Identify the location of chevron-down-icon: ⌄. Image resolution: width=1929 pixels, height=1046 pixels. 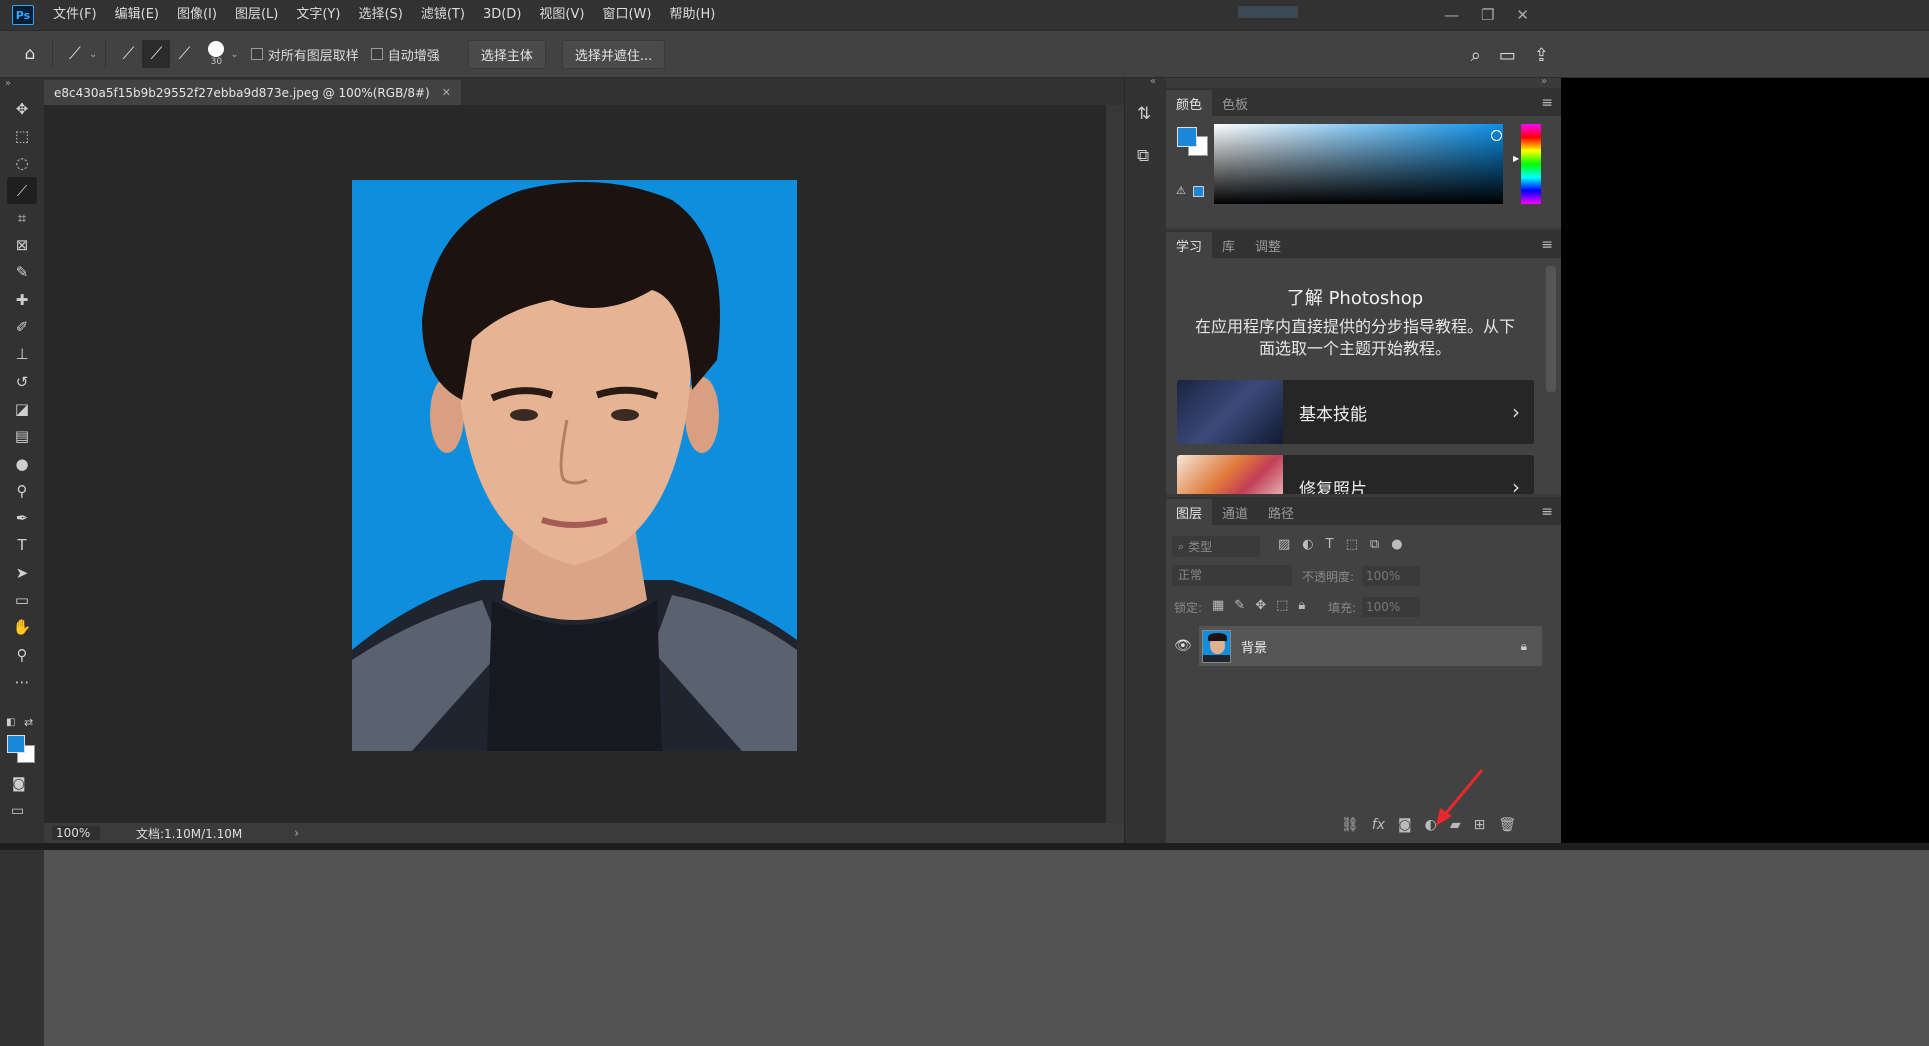
(93, 54).